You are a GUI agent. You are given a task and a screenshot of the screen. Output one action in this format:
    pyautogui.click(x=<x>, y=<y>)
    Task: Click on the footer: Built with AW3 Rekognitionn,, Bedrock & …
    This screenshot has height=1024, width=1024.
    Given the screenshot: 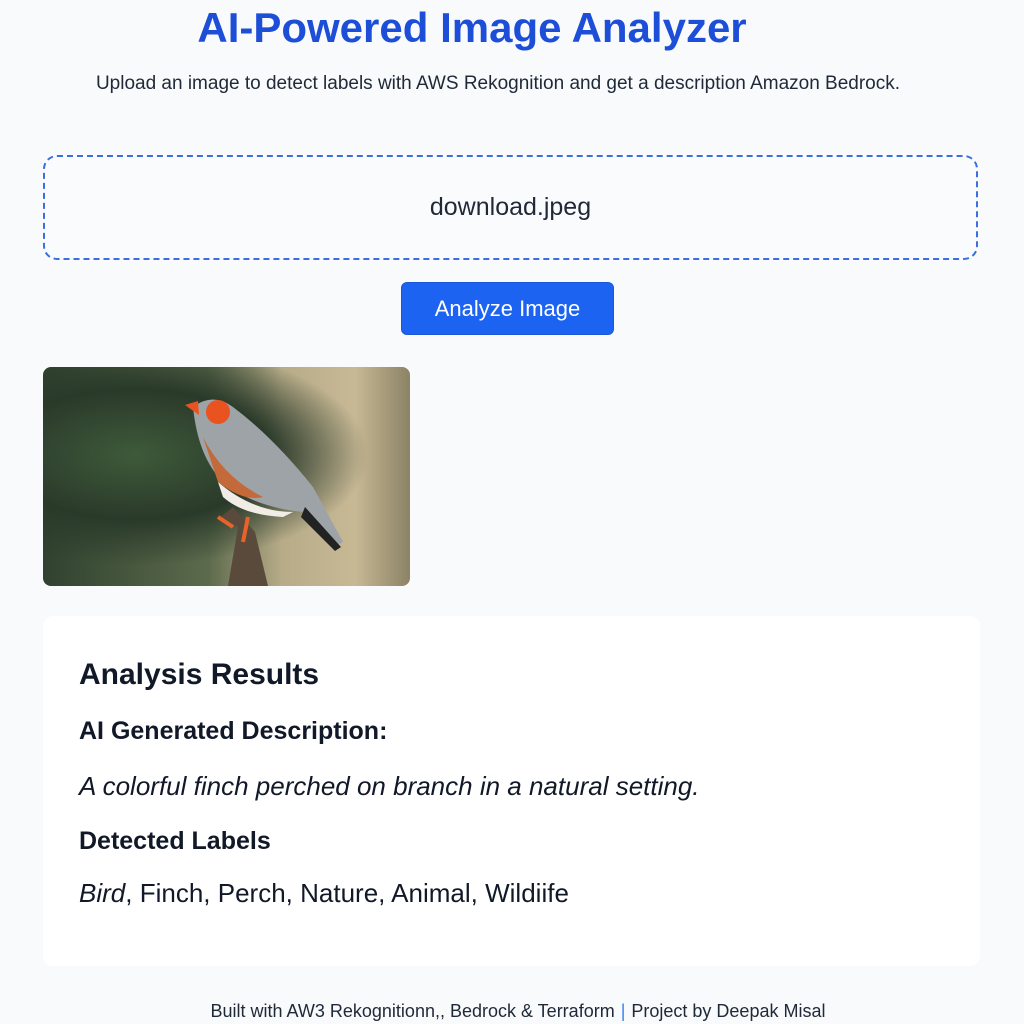 What is the action you would take?
    pyautogui.click(x=512, y=1011)
    